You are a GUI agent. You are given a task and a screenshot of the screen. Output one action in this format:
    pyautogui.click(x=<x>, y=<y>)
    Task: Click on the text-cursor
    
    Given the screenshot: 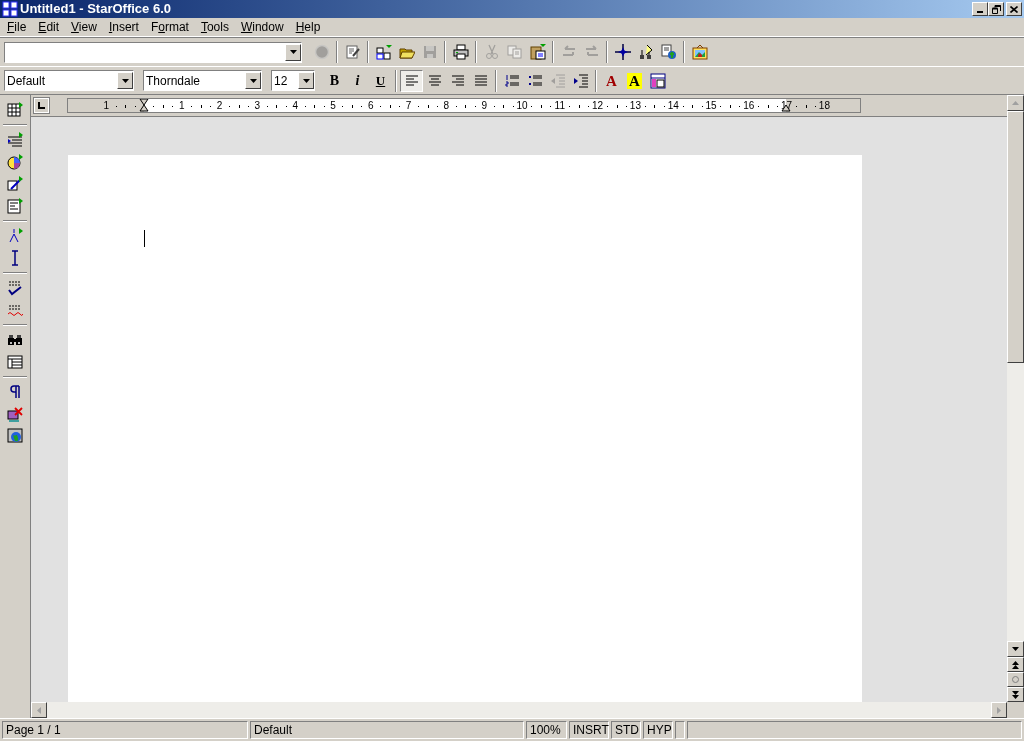 What is the action you would take?
    pyautogui.click(x=144, y=238)
    